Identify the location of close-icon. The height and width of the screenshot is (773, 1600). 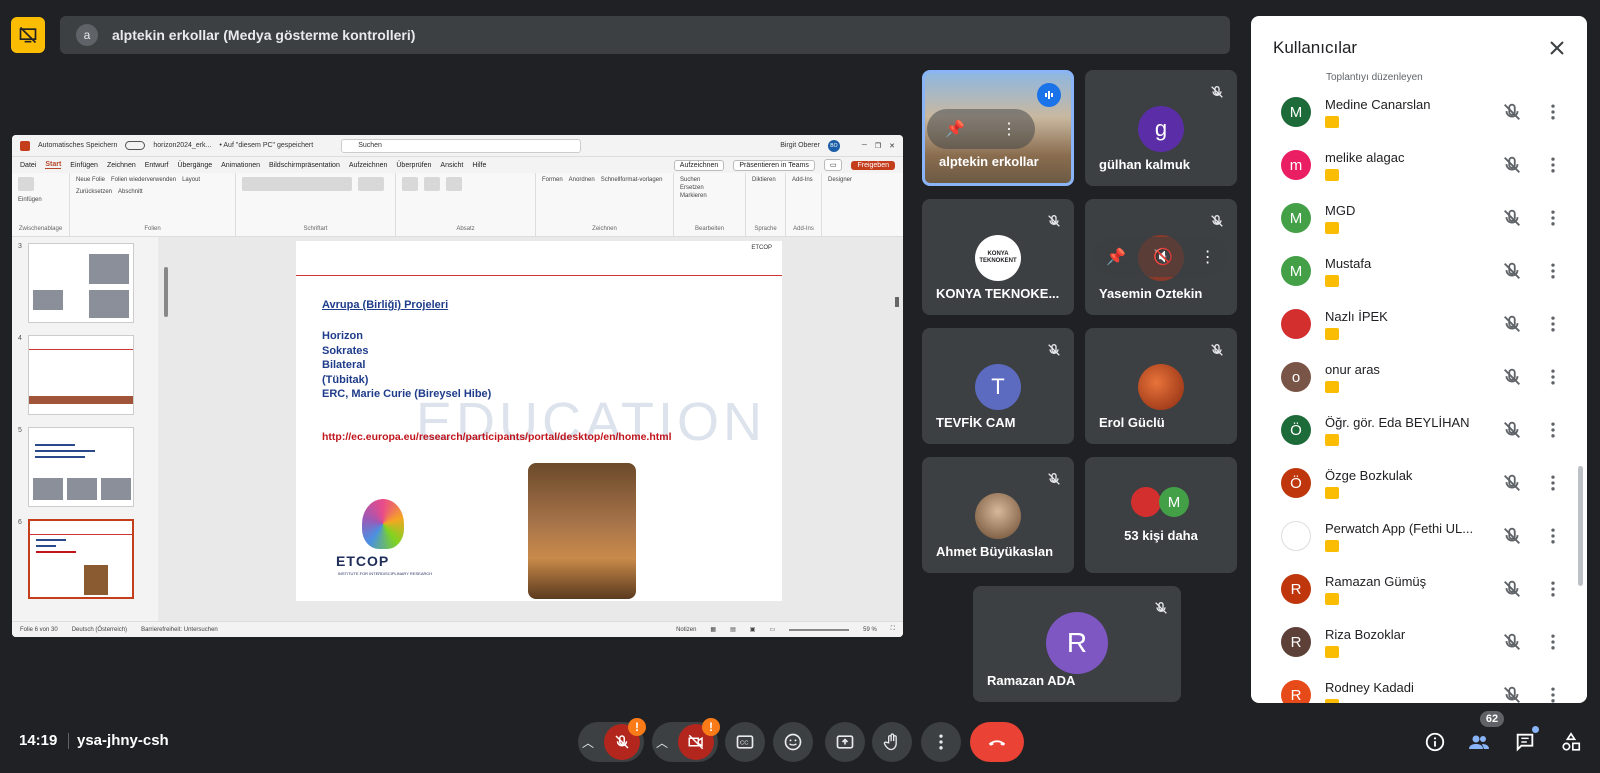
(1557, 48).